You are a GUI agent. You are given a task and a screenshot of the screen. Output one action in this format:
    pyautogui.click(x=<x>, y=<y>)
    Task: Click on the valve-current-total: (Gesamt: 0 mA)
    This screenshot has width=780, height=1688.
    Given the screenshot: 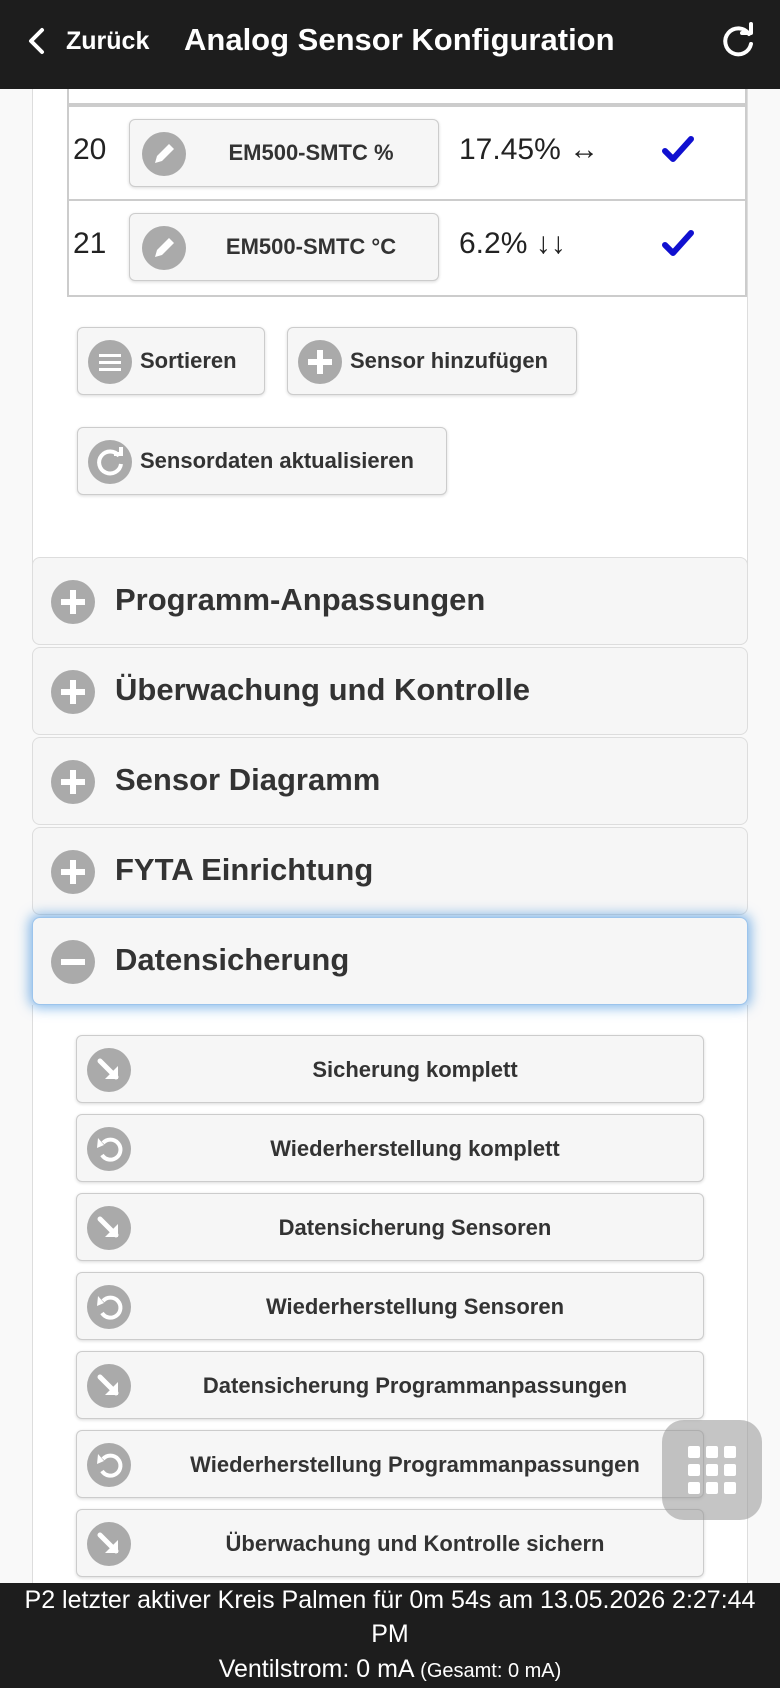 What is the action you would take?
    pyautogui.click(x=491, y=1671)
    